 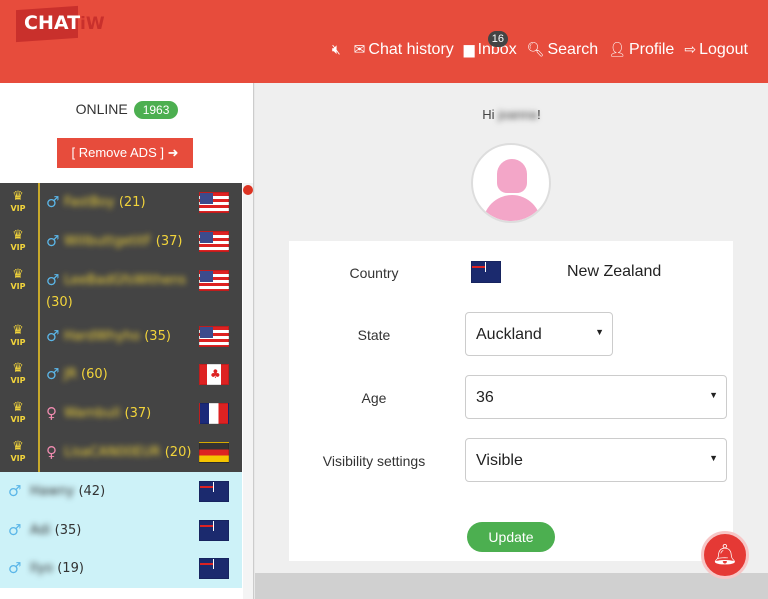 What do you see at coordinates (498, 39) in the screenshot?
I see `inbox-badge: 16` at bounding box center [498, 39].